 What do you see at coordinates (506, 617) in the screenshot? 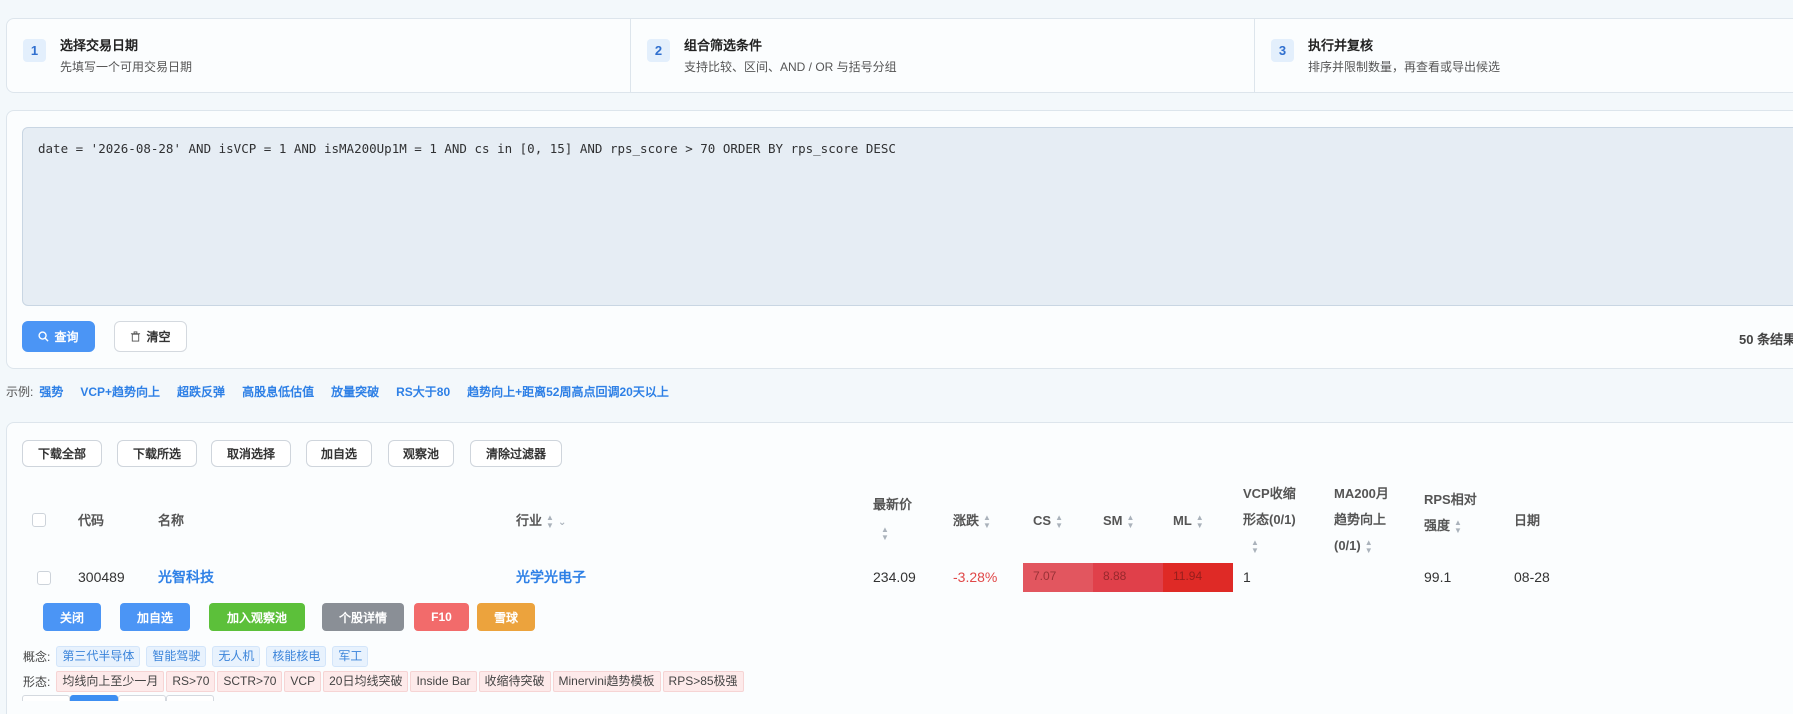
I see `xueqiu-button: 雪球` at bounding box center [506, 617].